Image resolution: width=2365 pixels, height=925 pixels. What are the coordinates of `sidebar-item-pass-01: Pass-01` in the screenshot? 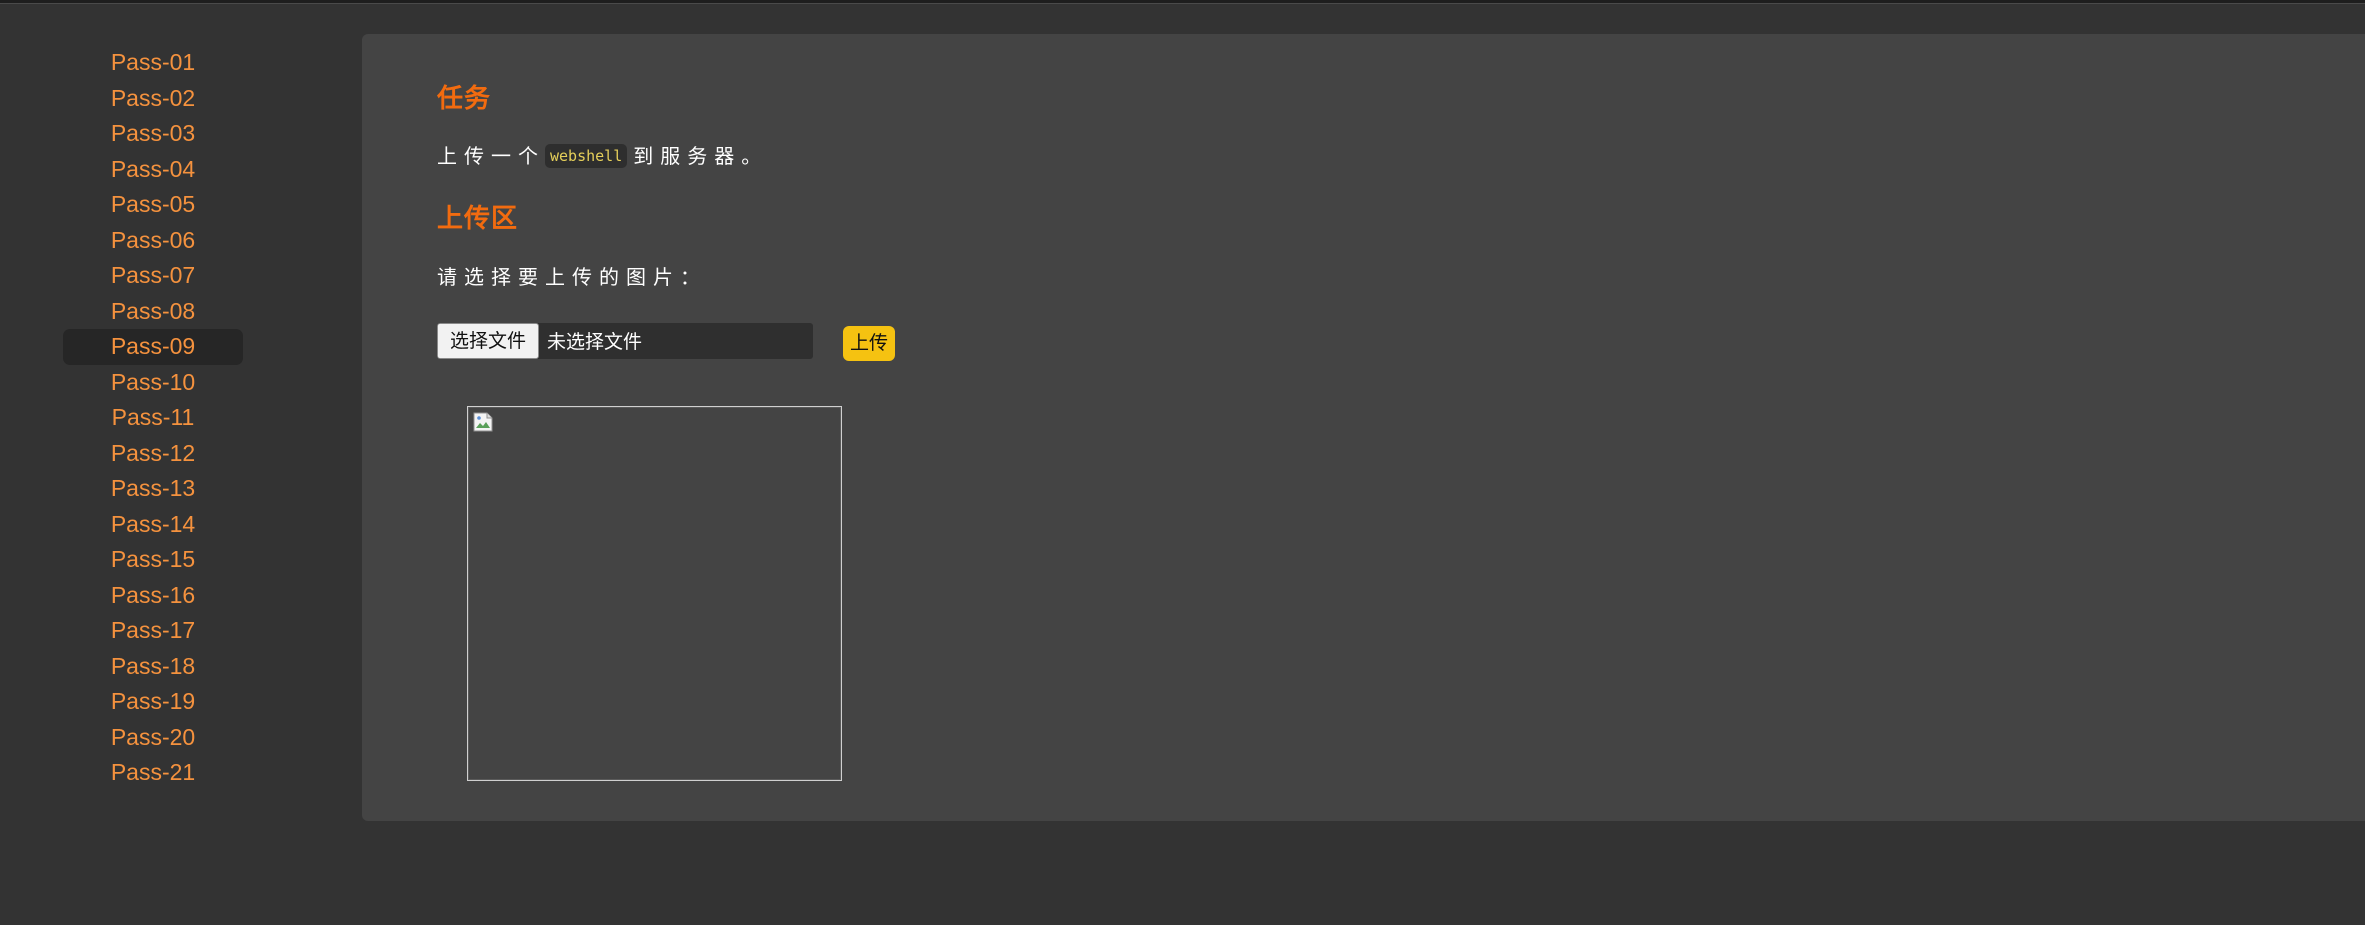 It's located at (153, 63).